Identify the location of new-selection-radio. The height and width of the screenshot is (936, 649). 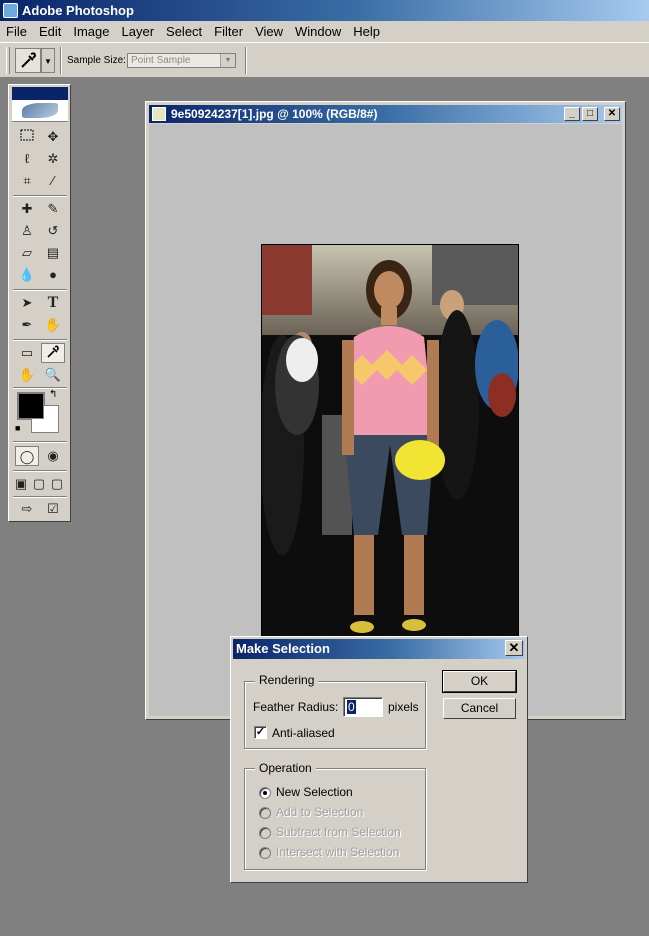
(265, 793).